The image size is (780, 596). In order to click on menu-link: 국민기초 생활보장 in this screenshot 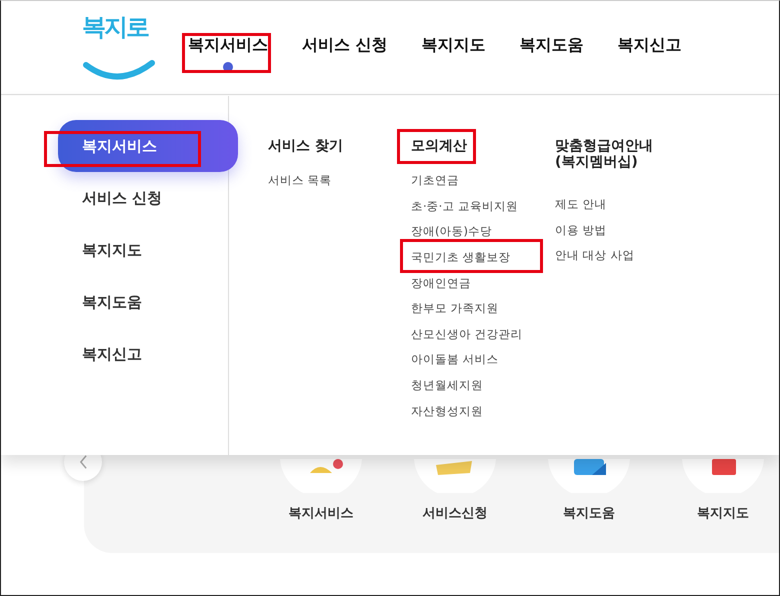, I will do `click(461, 257)`.